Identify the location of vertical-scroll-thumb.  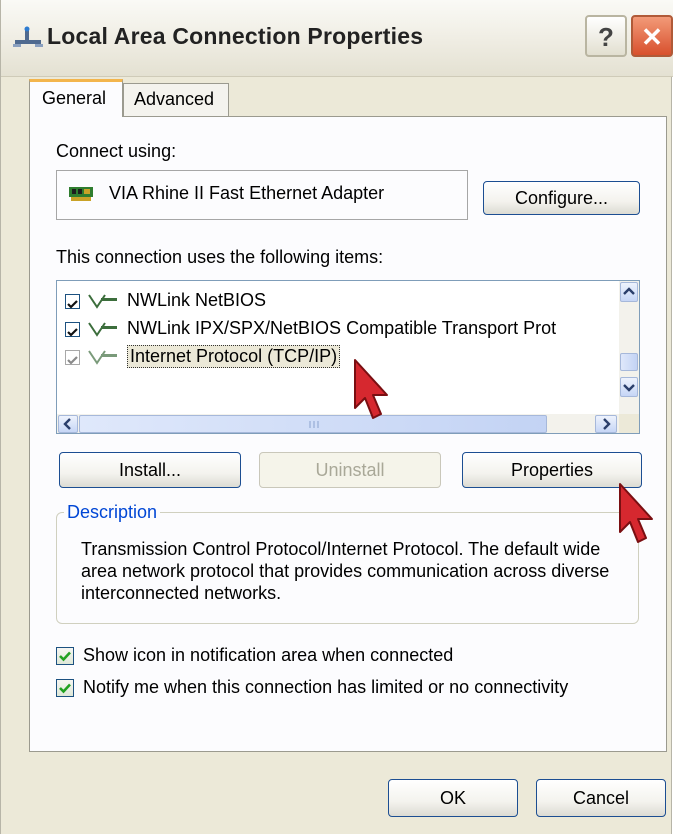
(629, 362).